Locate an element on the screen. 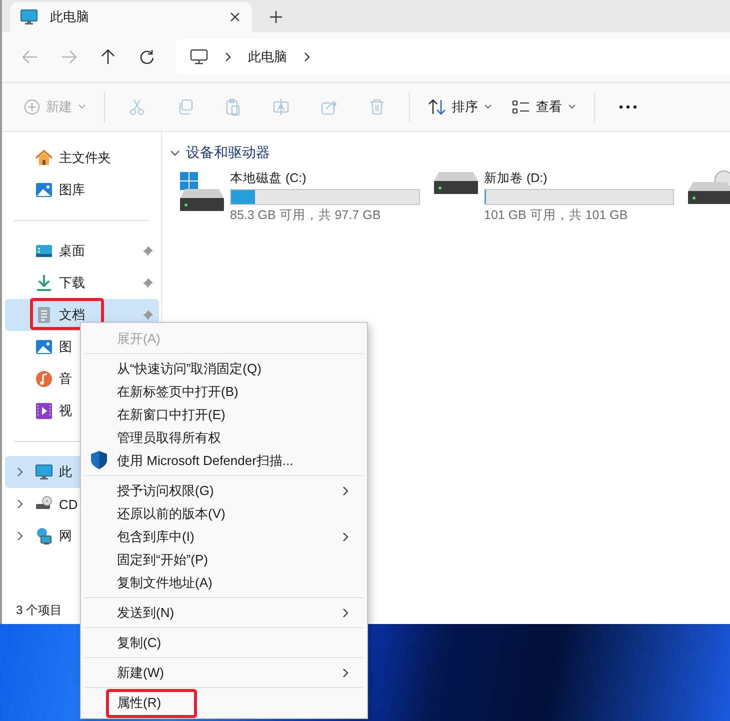 This screenshot has height=721, width=730. drive-space: 85.3 GB 可用，共 97.7 GB is located at coordinates (306, 215).